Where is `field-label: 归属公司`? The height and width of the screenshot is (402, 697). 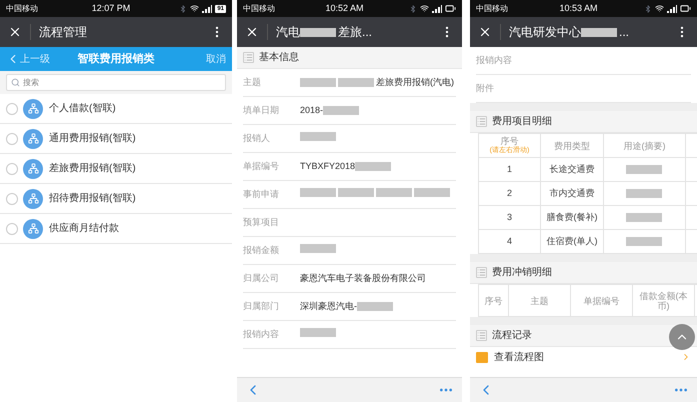 field-label: 归属公司 is located at coordinates (261, 278).